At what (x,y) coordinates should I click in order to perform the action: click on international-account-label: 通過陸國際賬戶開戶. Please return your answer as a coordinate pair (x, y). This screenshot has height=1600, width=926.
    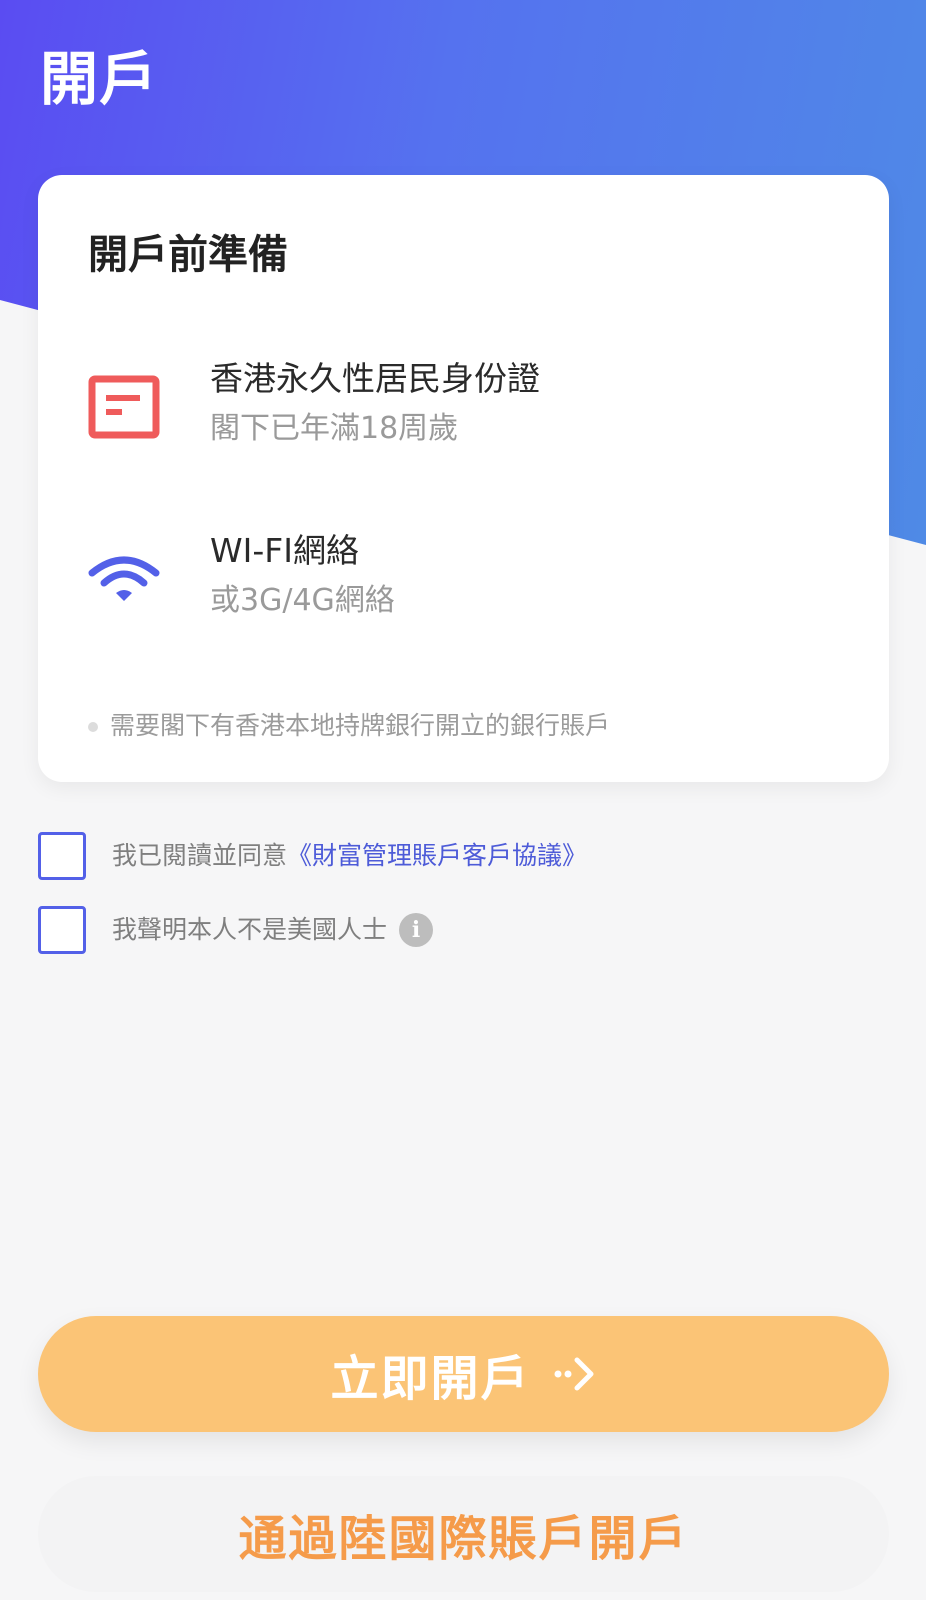
    Looking at the image, I should click on (463, 1539).